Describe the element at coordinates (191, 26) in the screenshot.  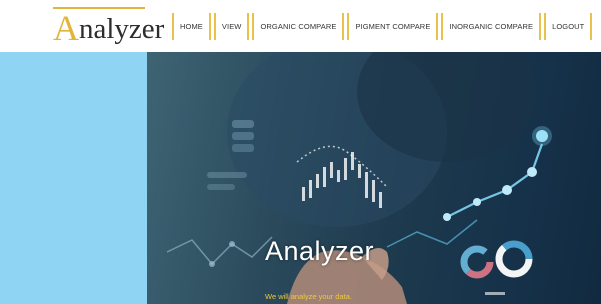
I see `nav-home-link: HOME` at that location.